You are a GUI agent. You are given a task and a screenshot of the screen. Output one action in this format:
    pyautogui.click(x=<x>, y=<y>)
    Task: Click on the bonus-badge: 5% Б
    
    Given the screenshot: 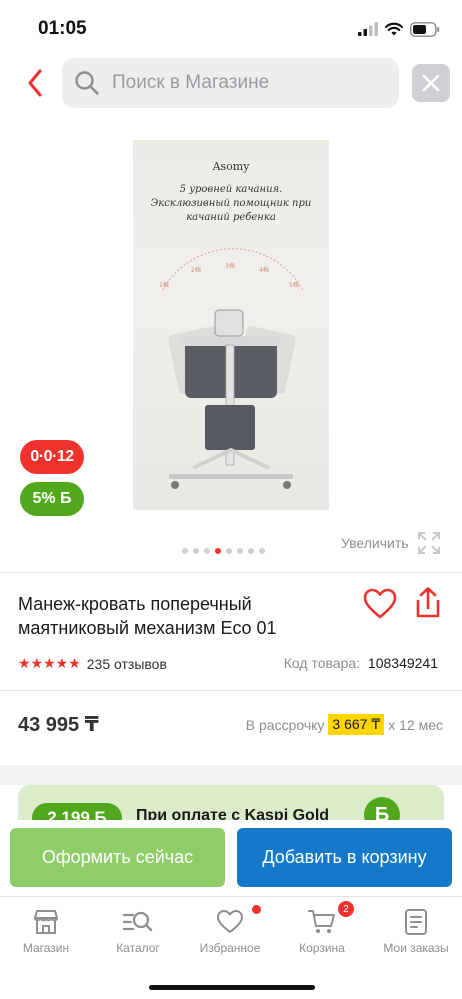 What is the action you would take?
    pyautogui.click(x=52, y=499)
    